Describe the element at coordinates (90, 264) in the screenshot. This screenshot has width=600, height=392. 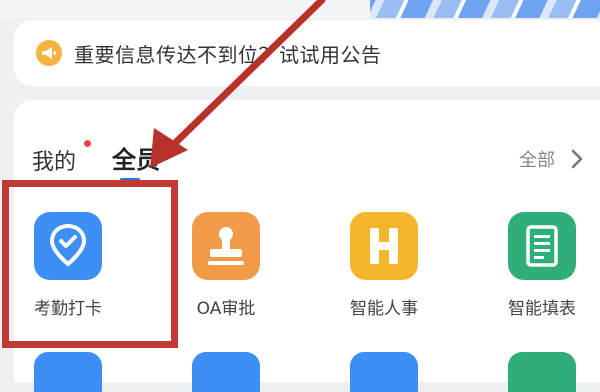
I see `highlight-box` at that location.